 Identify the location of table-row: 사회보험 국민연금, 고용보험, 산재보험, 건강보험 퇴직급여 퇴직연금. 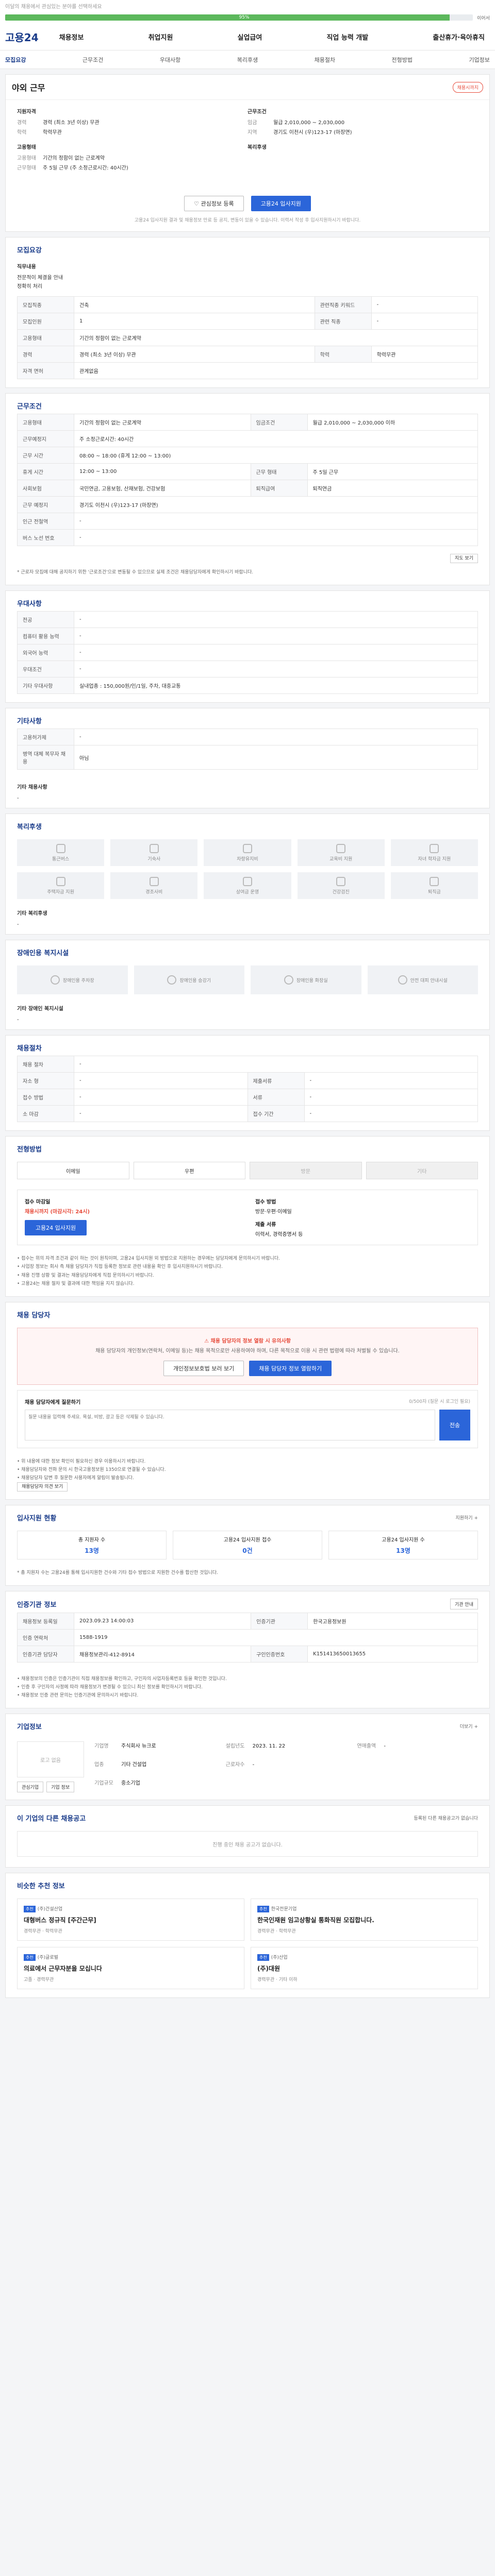
(247, 488).